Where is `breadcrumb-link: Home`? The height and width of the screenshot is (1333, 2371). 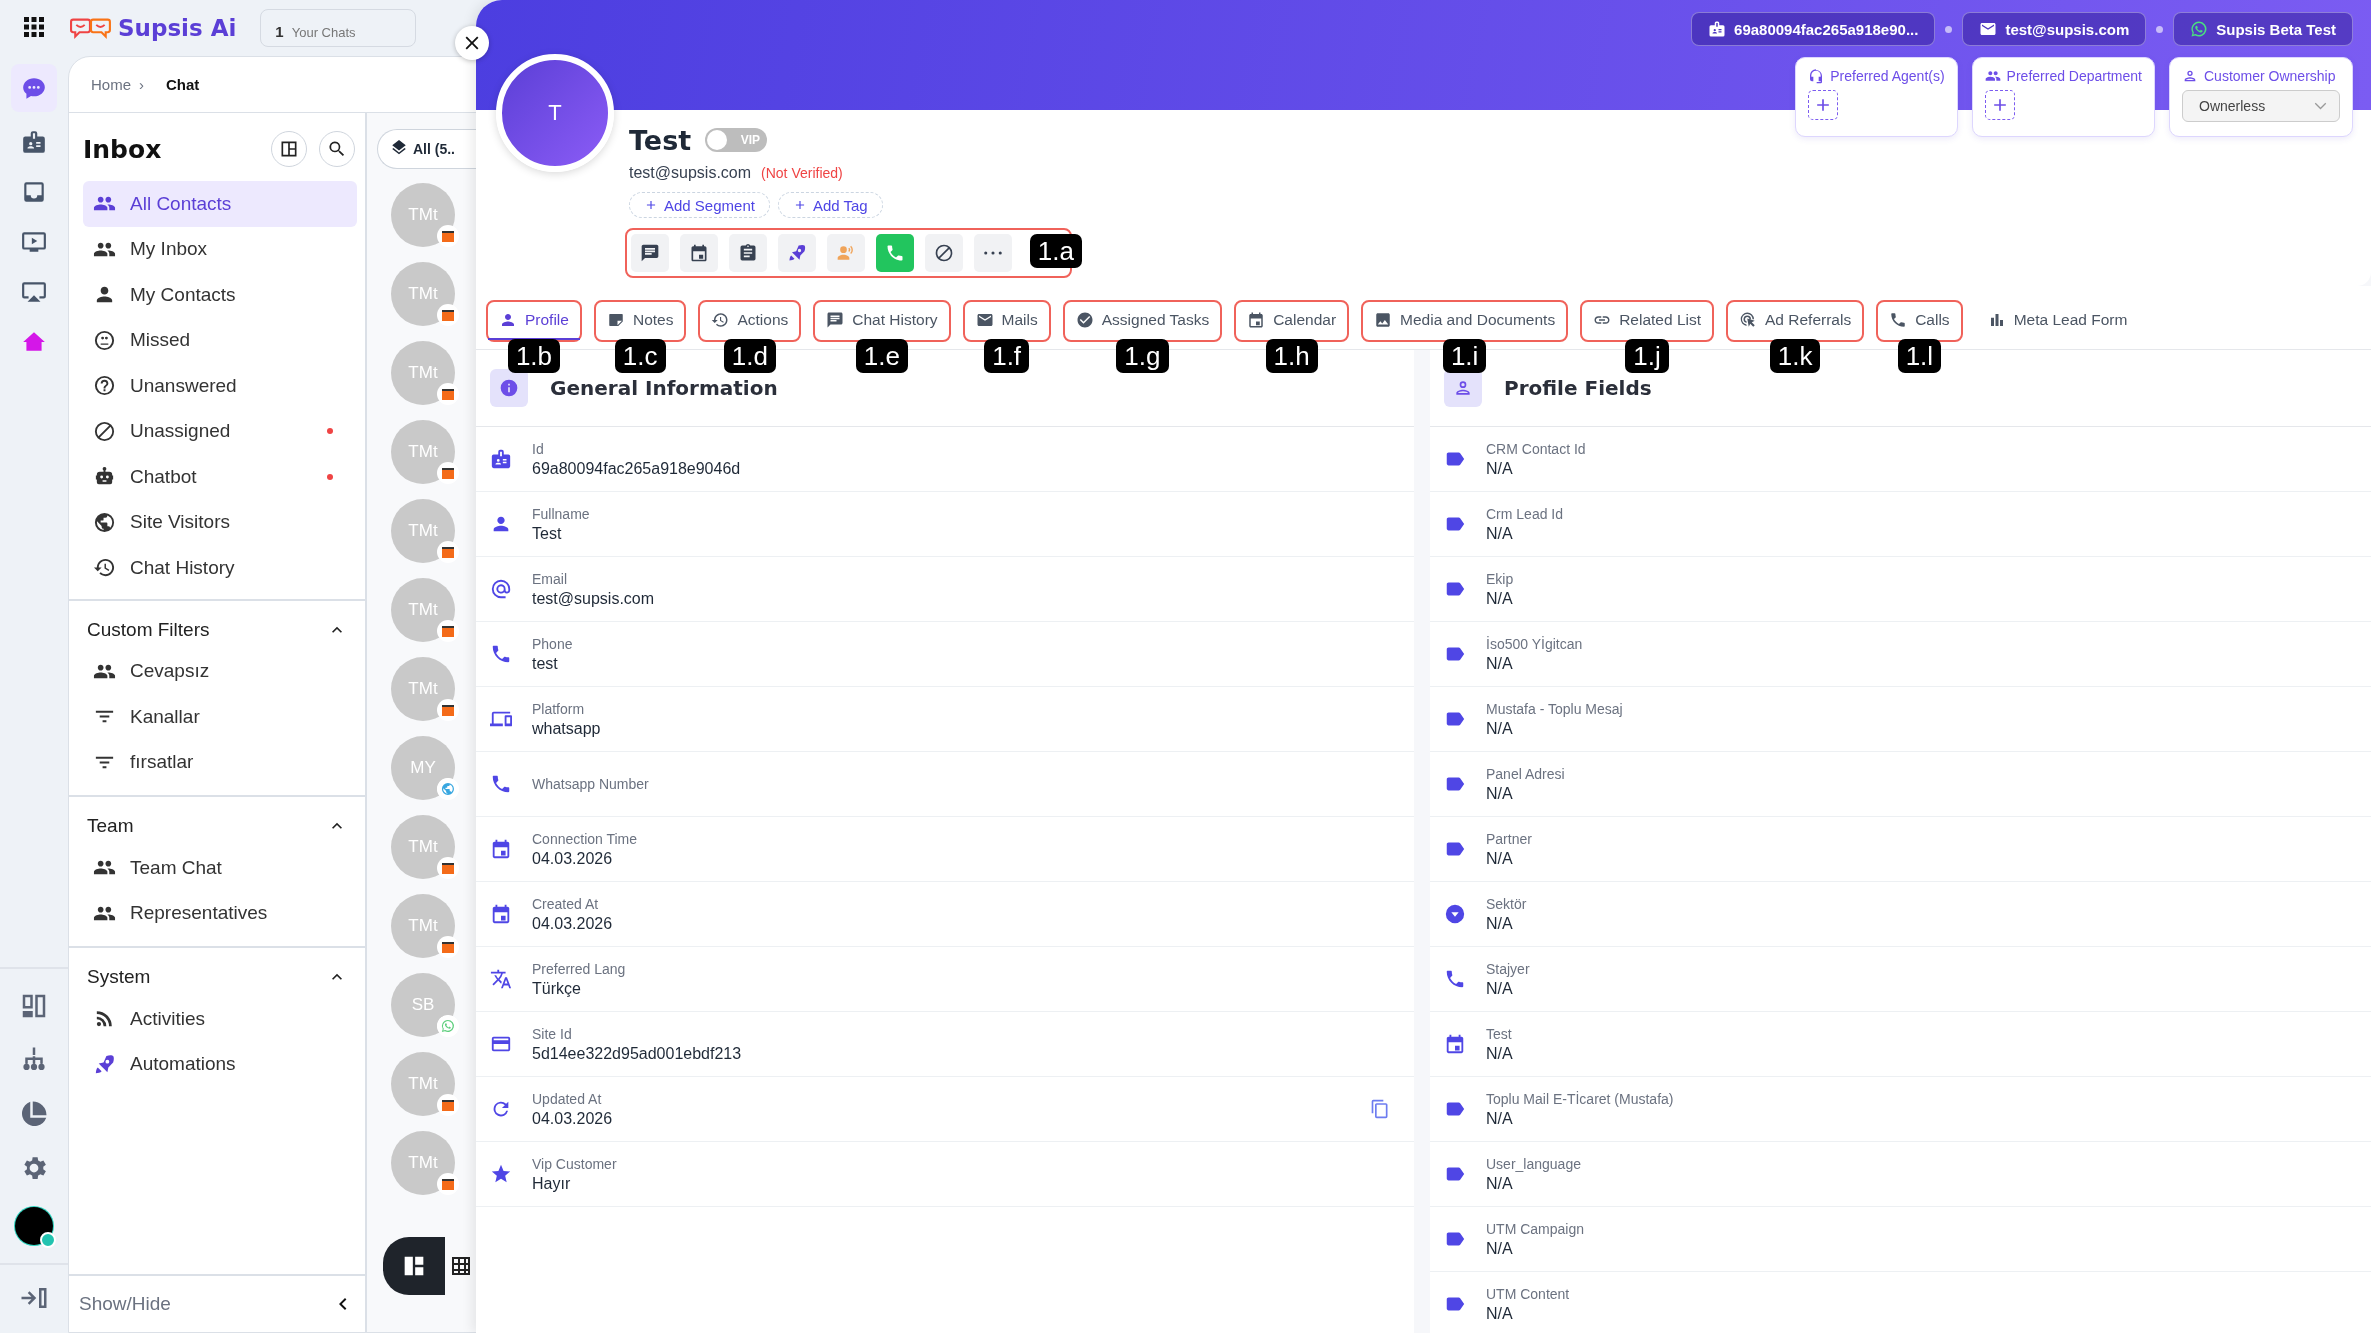
breadcrumb-link: Home is located at coordinates (111, 84).